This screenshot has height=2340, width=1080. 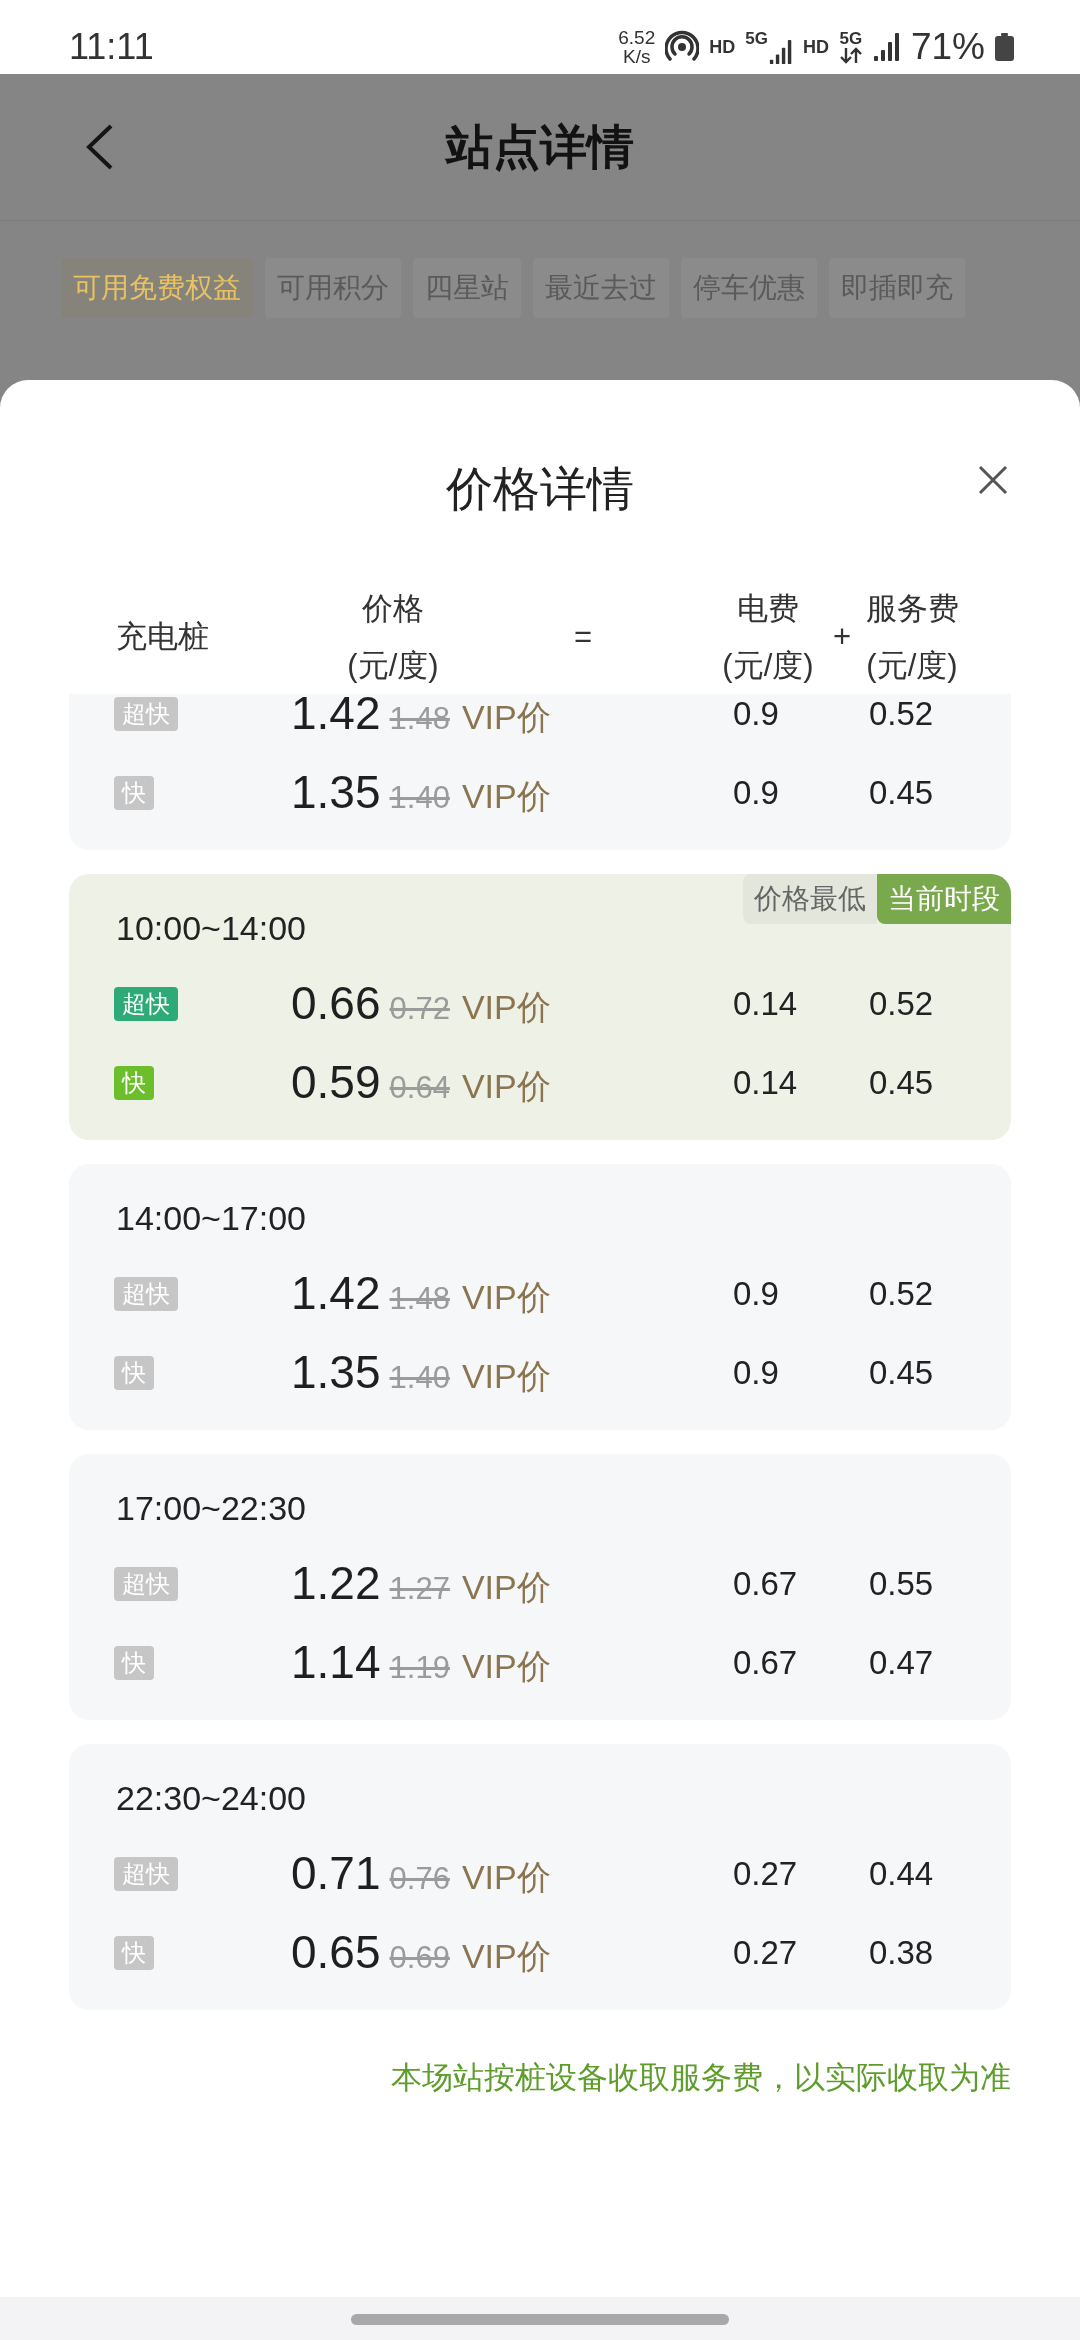 What do you see at coordinates (583, 637) in the screenshot?
I see `equals-sign: =` at bounding box center [583, 637].